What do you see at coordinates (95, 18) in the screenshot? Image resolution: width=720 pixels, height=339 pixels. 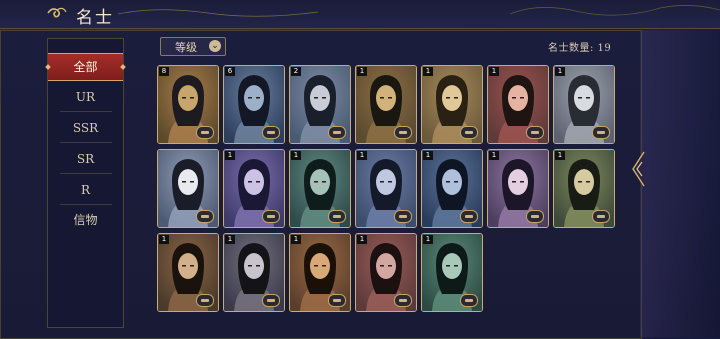 I see `page-title: 名士` at bounding box center [95, 18].